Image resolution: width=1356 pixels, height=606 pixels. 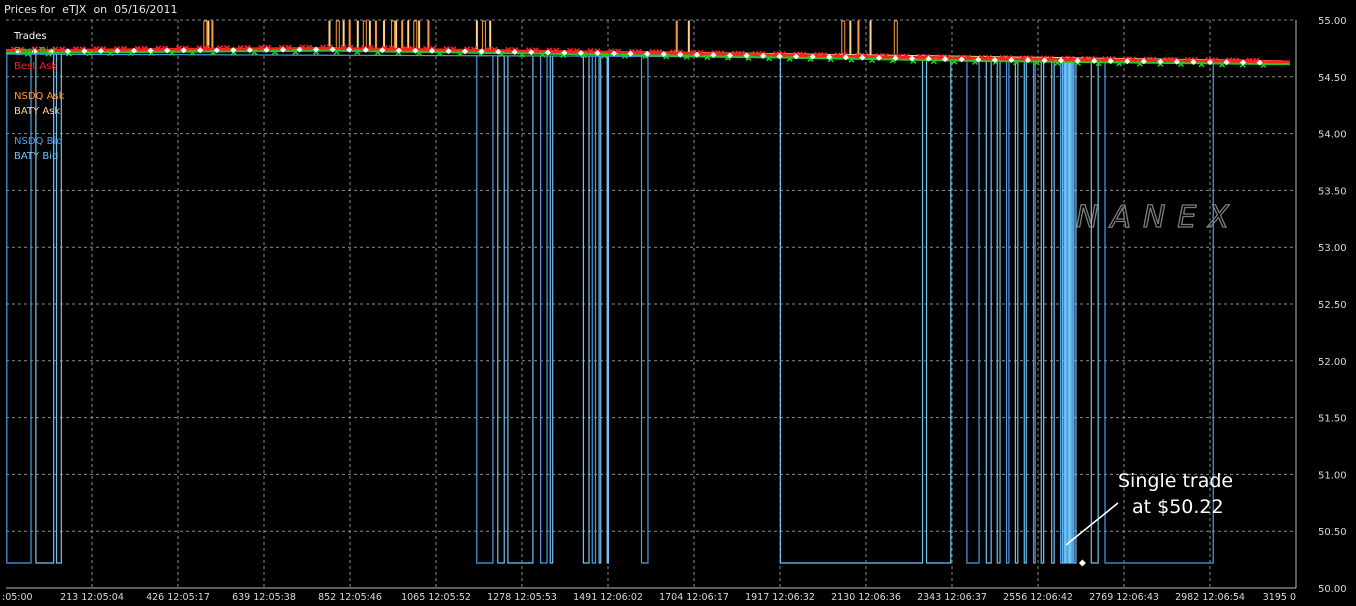 What do you see at coordinates (1332, 362) in the screenshot?
I see `y-tick-label: 52.00` at bounding box center [1332, 362].